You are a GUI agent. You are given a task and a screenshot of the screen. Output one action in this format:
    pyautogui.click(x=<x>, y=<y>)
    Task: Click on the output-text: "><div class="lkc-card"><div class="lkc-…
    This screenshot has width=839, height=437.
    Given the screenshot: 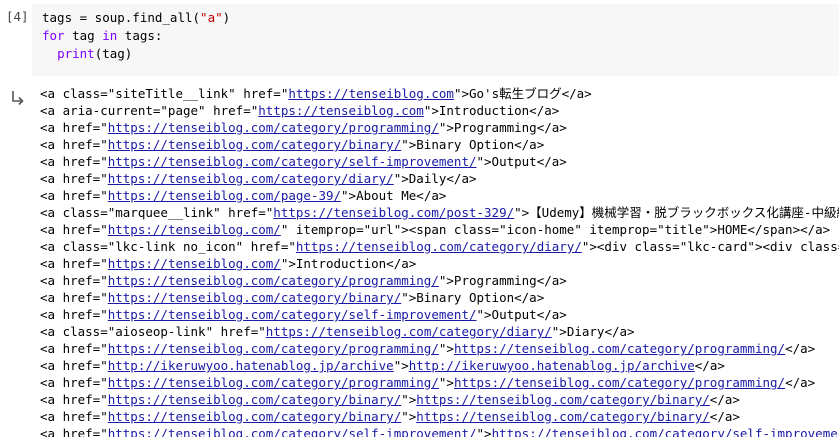 What is the action you would take?
    pyautogui.click(x=710, y=246)
    